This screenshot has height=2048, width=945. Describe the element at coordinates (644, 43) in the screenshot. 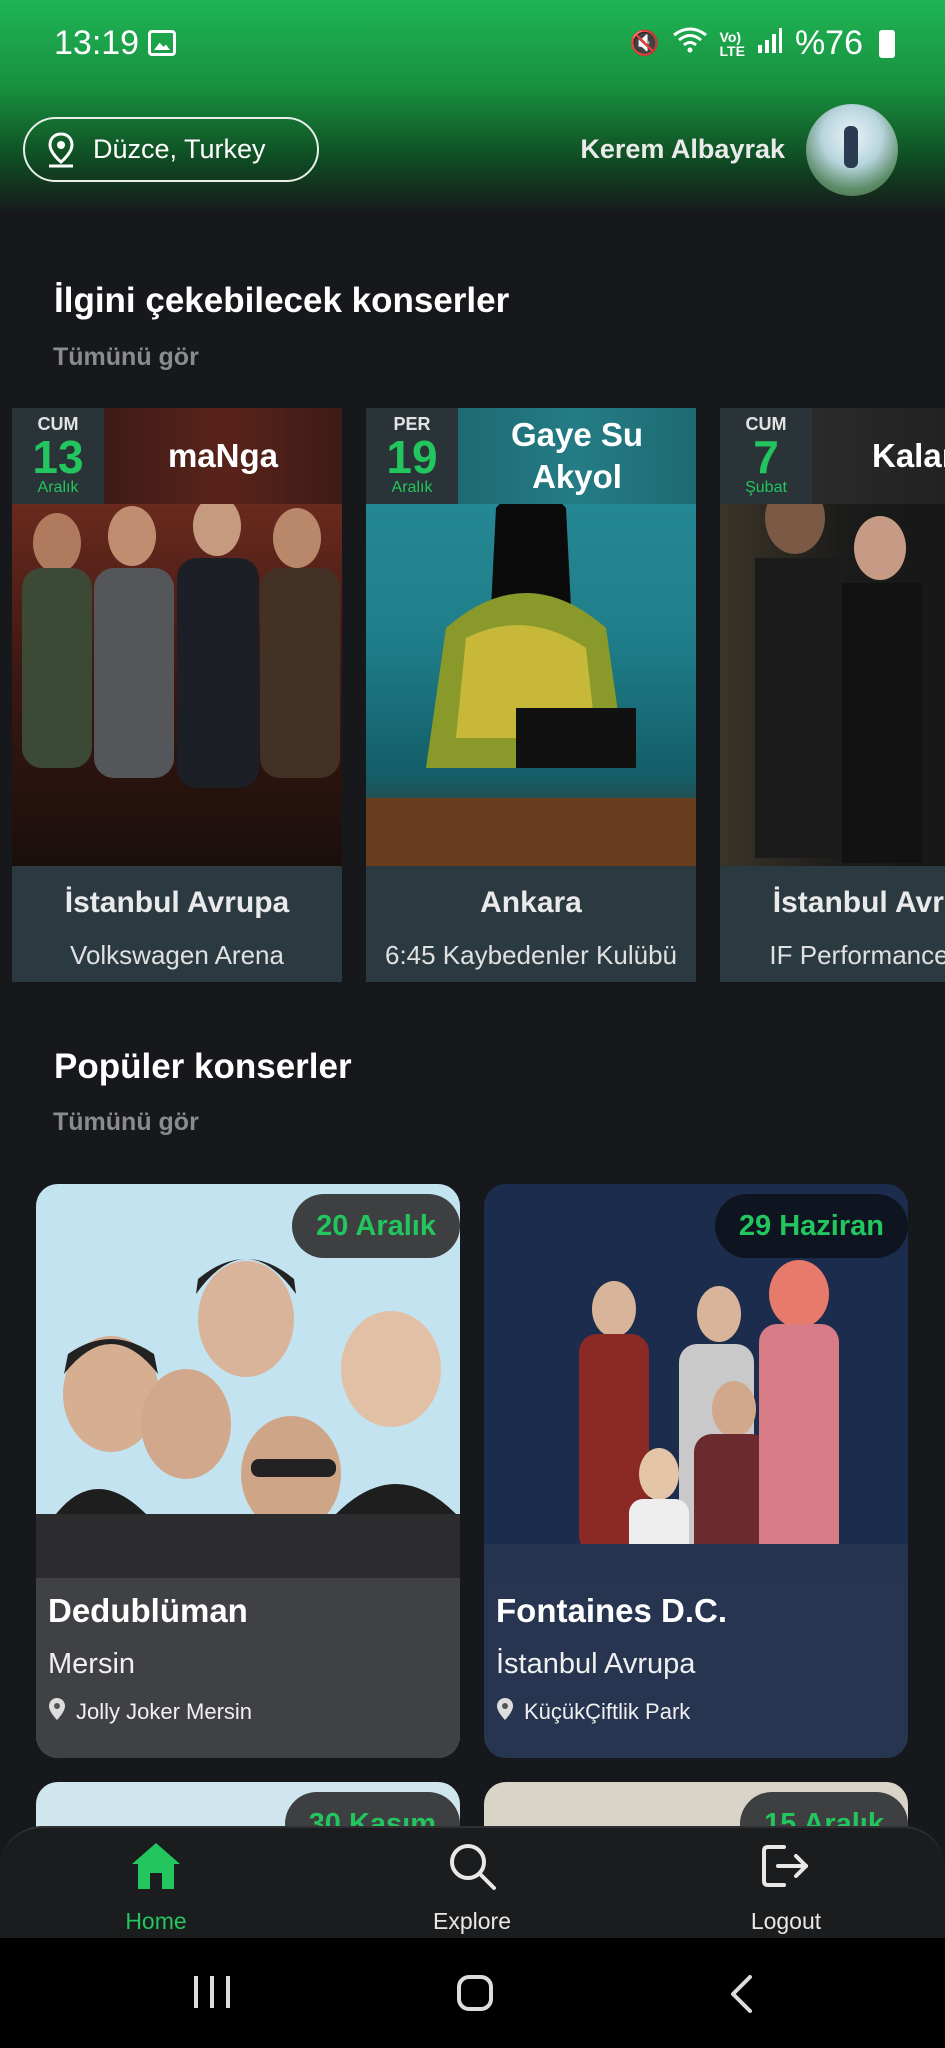

I see `mute-icon: 🔇` at that location.